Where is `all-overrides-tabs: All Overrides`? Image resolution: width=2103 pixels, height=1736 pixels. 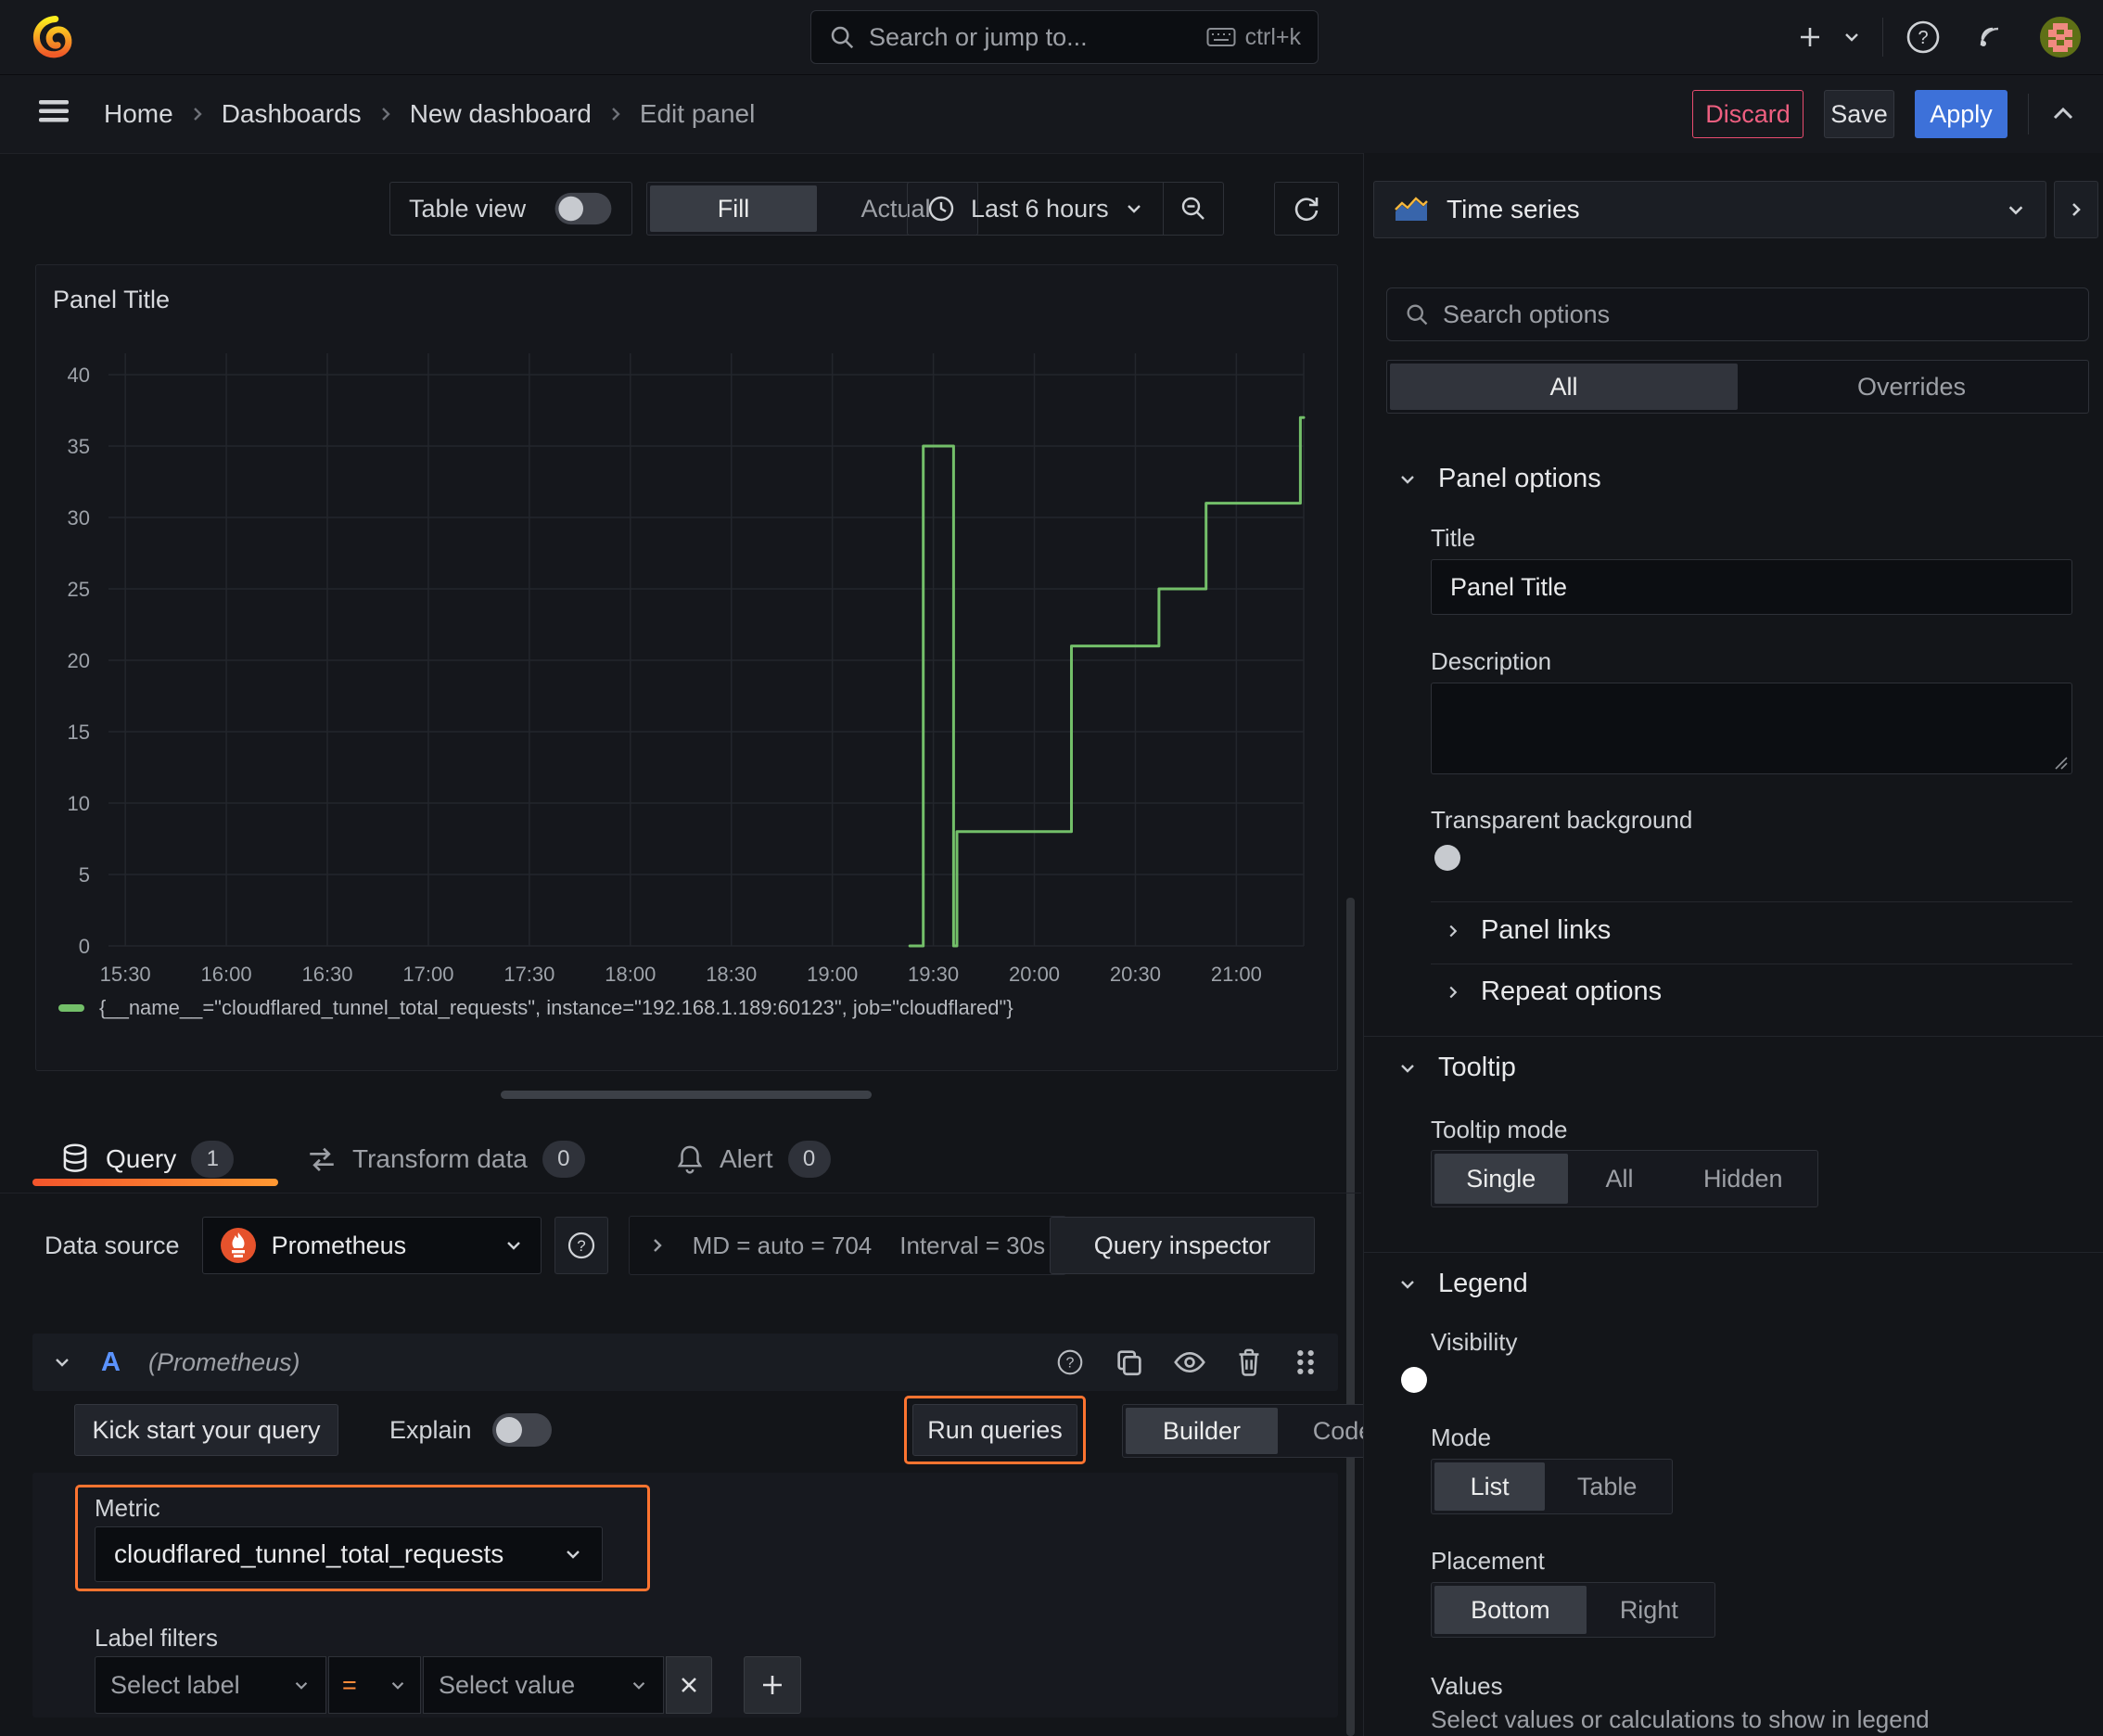 all-overrides-tabs: All Overrides is located at coordinates (1737, 387).